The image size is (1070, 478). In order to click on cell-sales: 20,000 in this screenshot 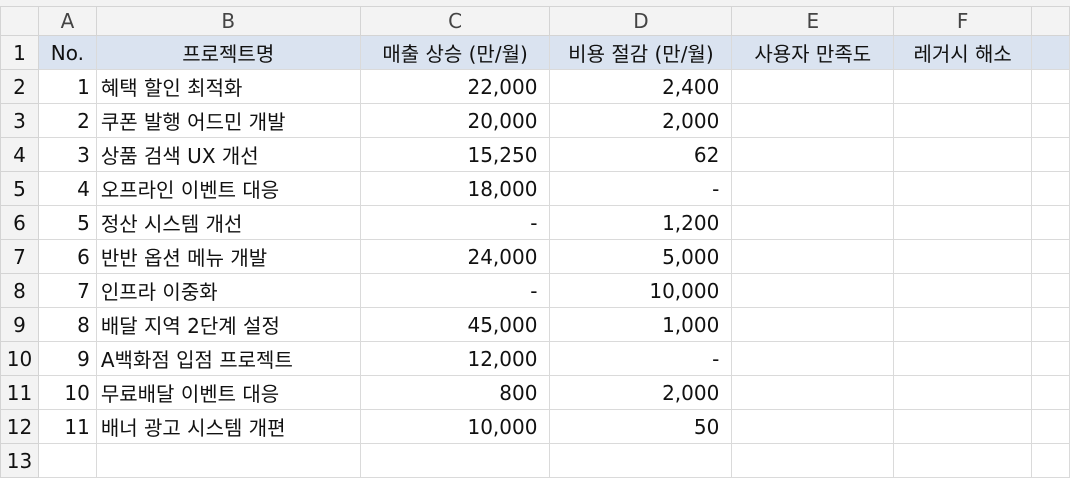, I will do `click(455, 120)`.